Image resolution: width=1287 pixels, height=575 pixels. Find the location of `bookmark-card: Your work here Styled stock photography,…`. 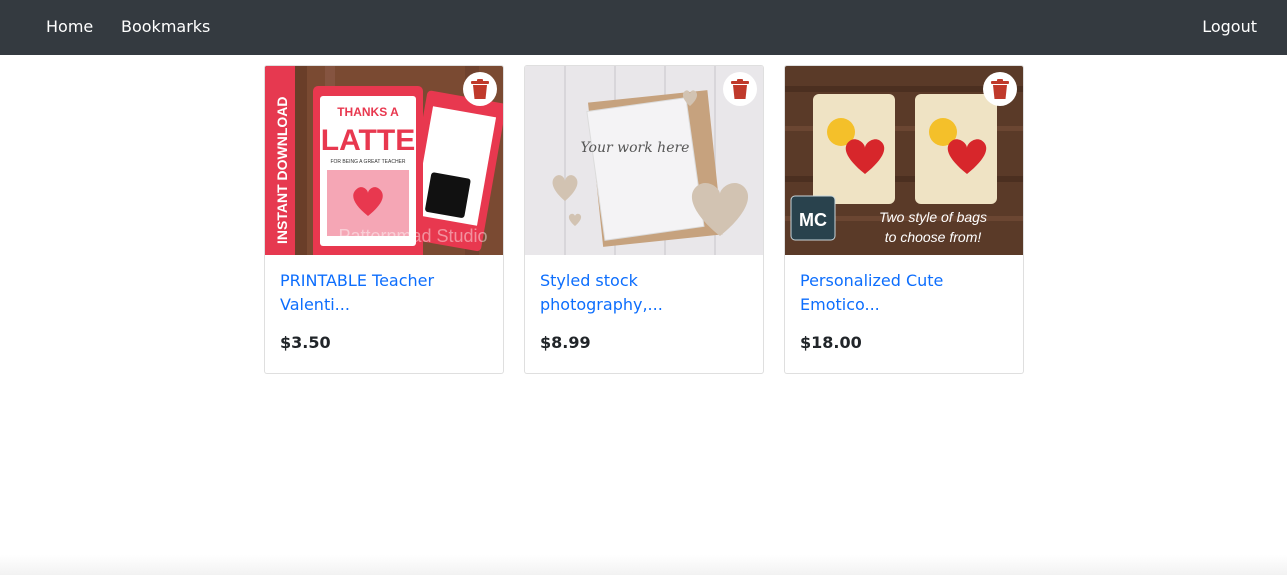

bookmark-card: Your work here Styled stock photography,… is located at coordinates (644, 219).